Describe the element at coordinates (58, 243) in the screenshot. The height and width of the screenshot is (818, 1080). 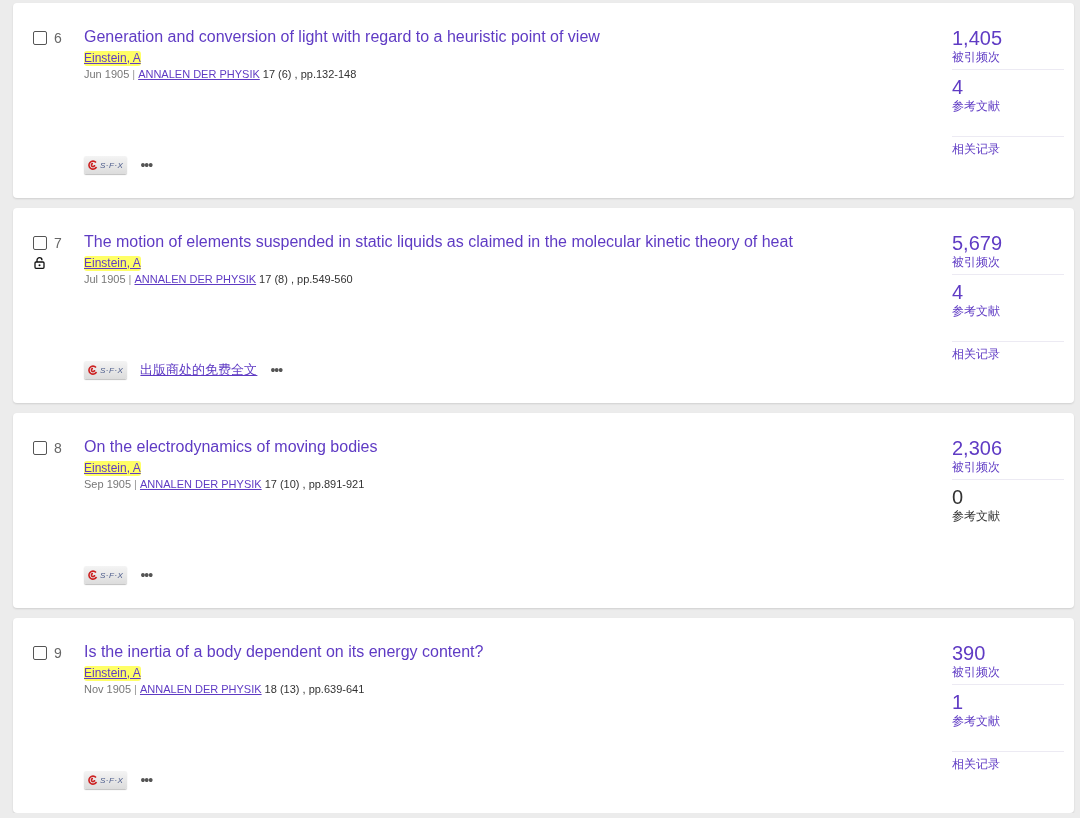
I see `record-number: 7` at that location.